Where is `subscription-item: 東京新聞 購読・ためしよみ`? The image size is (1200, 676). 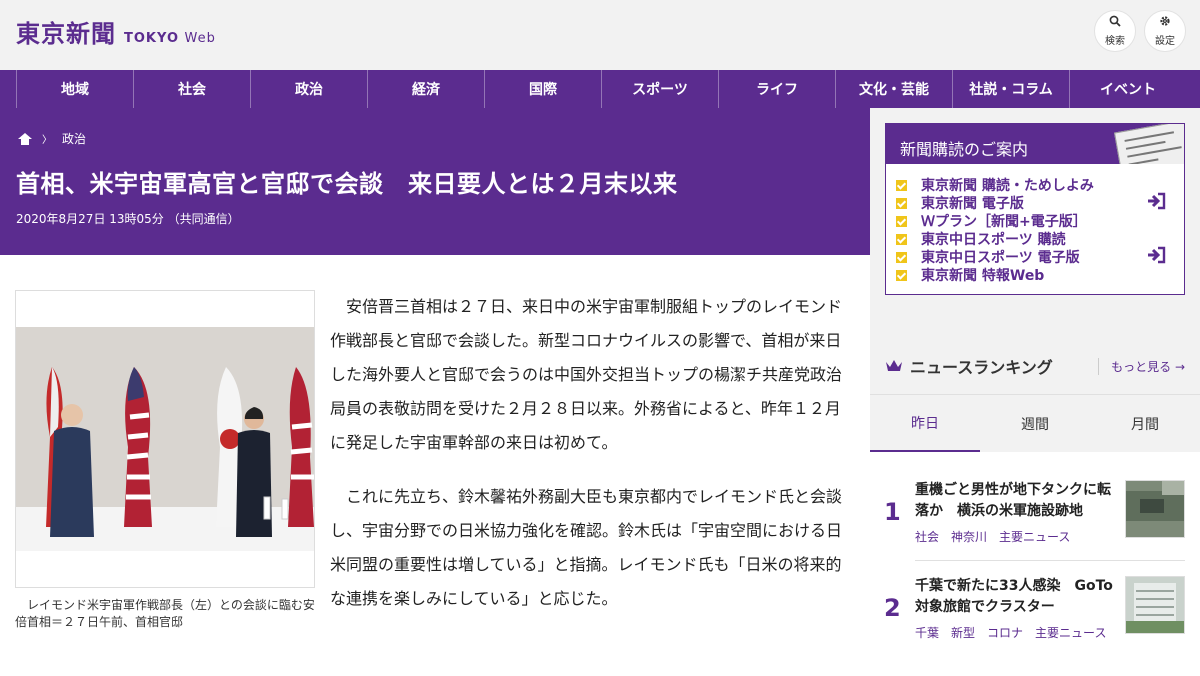 subscription-item: 東京新聞 購読・ためしよみ is located at coordinates (995, 185).